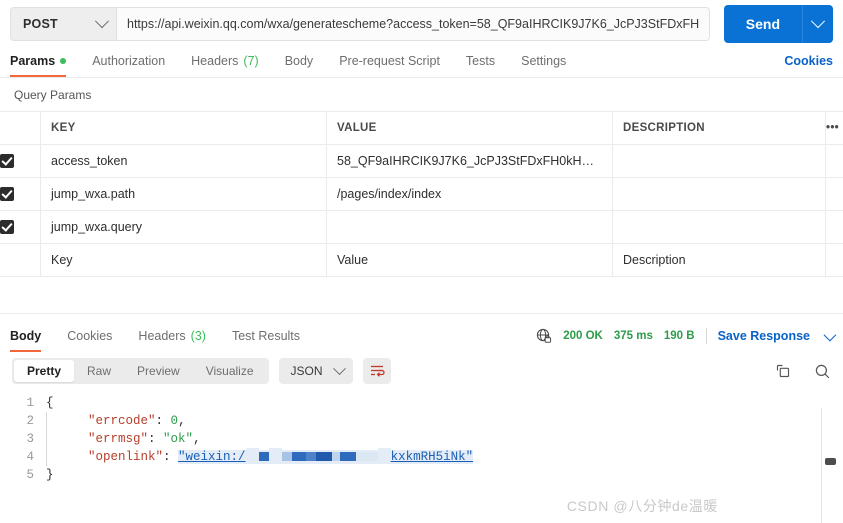 This screenshot has height=523, width=843. I want to click on word-wrap-button, so click(376, 371).